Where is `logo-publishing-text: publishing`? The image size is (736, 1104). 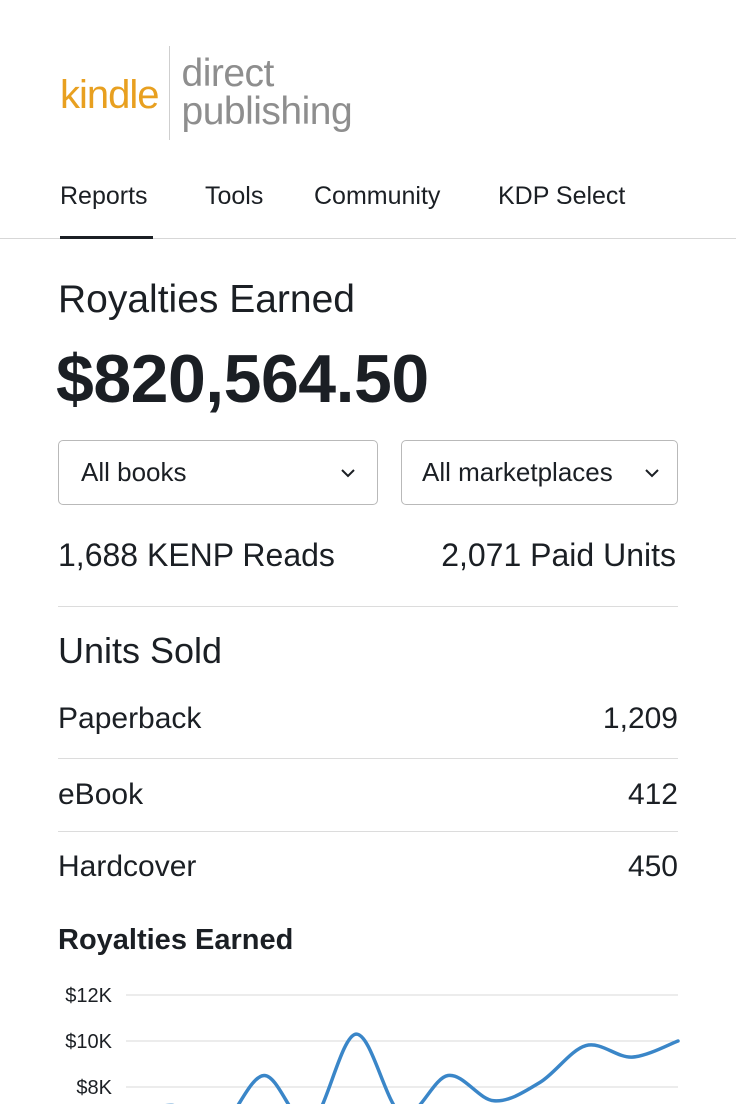
logo-publishing-text: publishing is located at coordinates (267, 111).